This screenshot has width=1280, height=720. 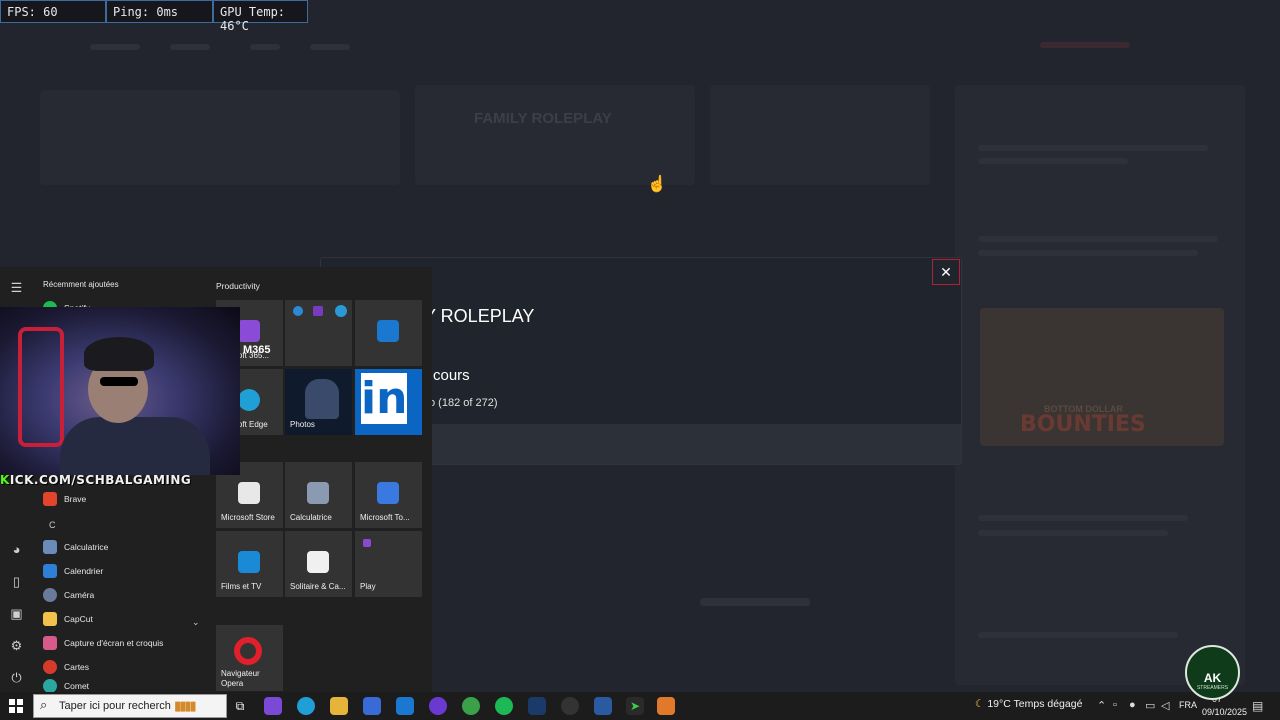 I want to click on search-input, so click(x=115, y=706).